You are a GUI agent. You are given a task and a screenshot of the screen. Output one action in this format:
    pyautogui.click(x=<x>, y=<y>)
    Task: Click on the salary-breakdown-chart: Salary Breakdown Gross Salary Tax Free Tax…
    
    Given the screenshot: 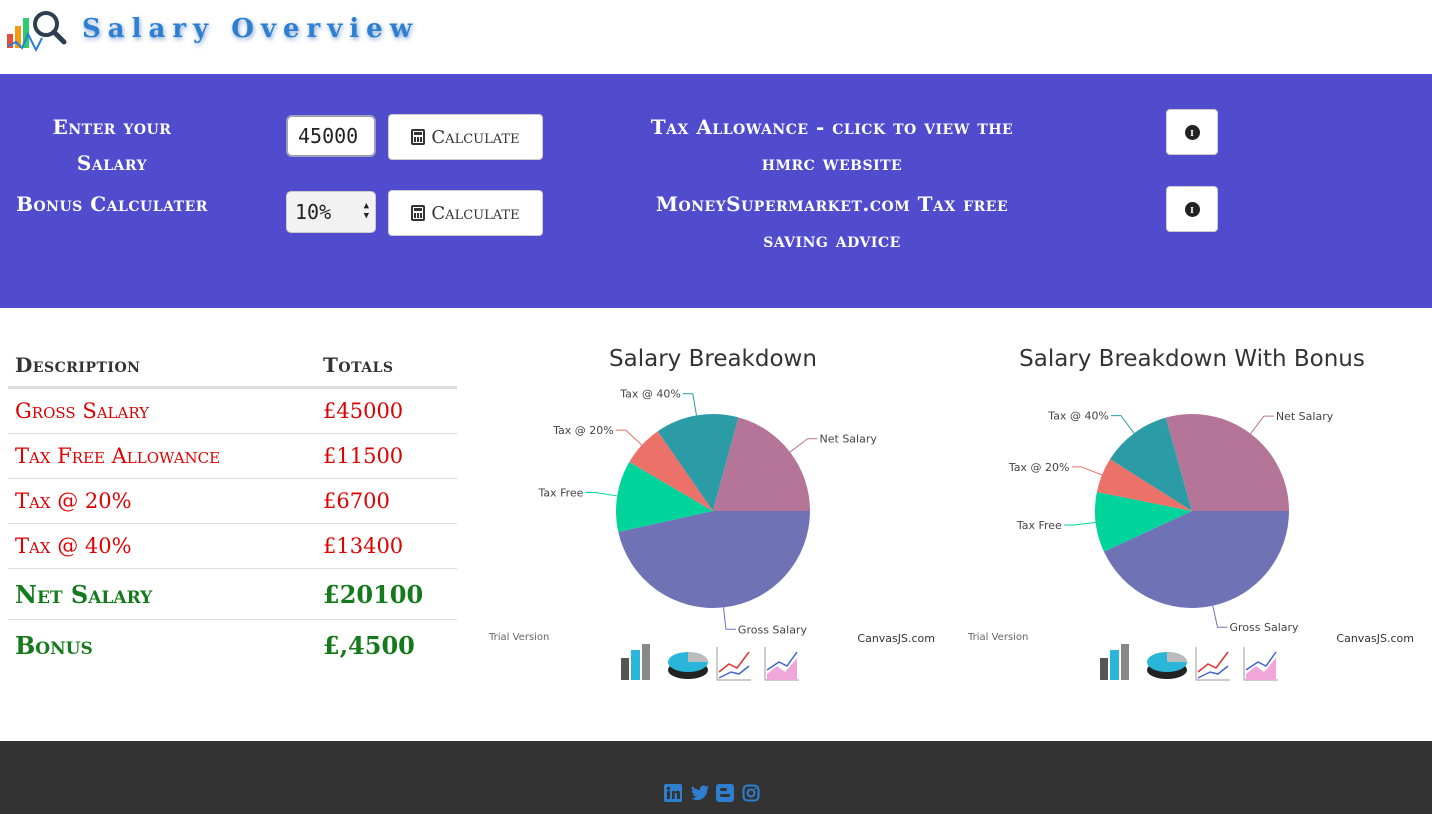 What is the action you would take?
    pyautogui.click(x=713, y=518)
    